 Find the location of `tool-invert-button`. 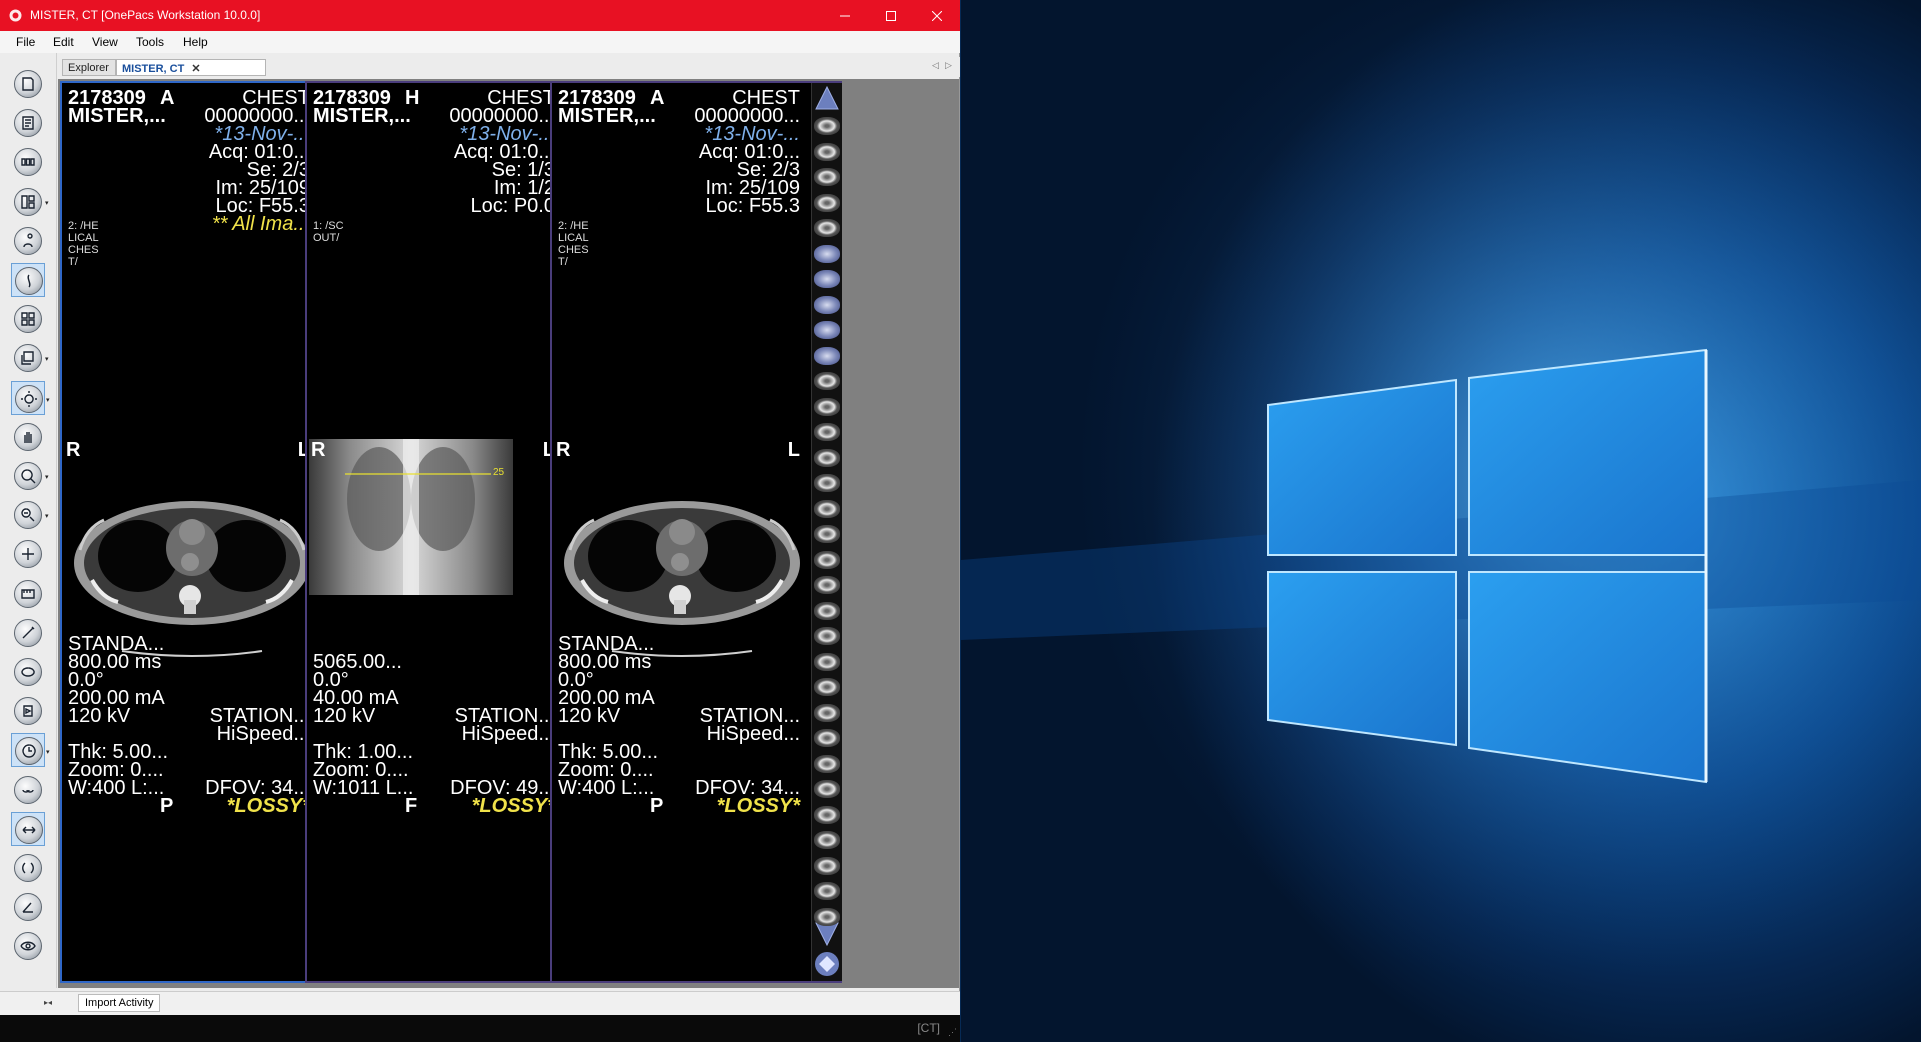

tool-invert-button is located at coordinates (28, 868).